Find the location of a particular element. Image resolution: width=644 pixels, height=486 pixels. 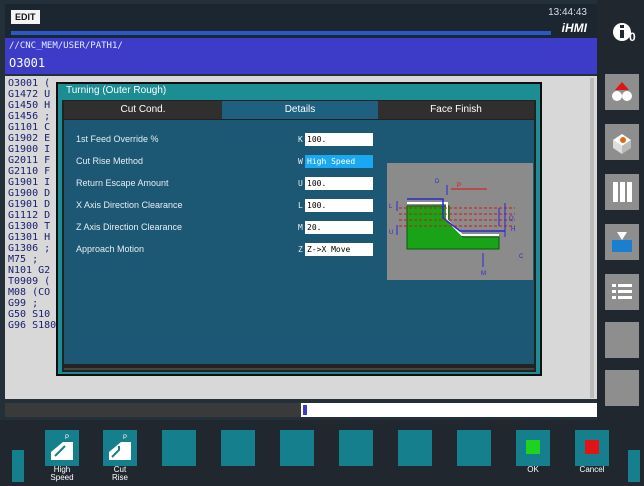

cut-rise-method-field: High Speed is located at coordinates (339, 161).